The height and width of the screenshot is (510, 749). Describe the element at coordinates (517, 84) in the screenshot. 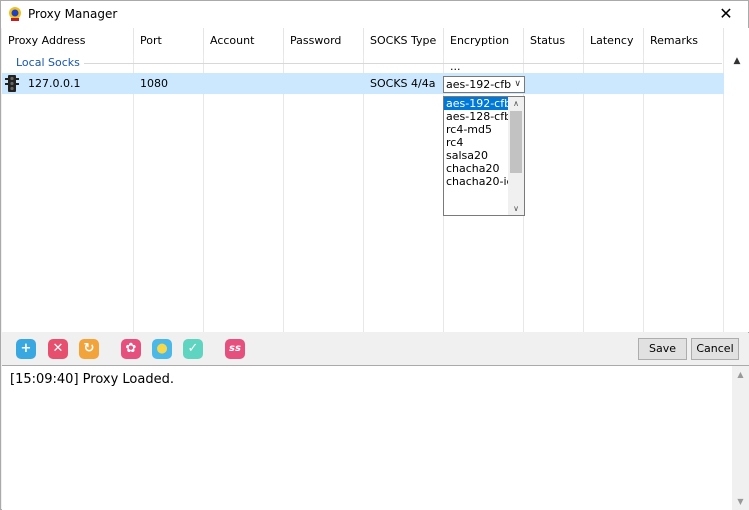

I see `chevron-down-icon: ∨` at that location.